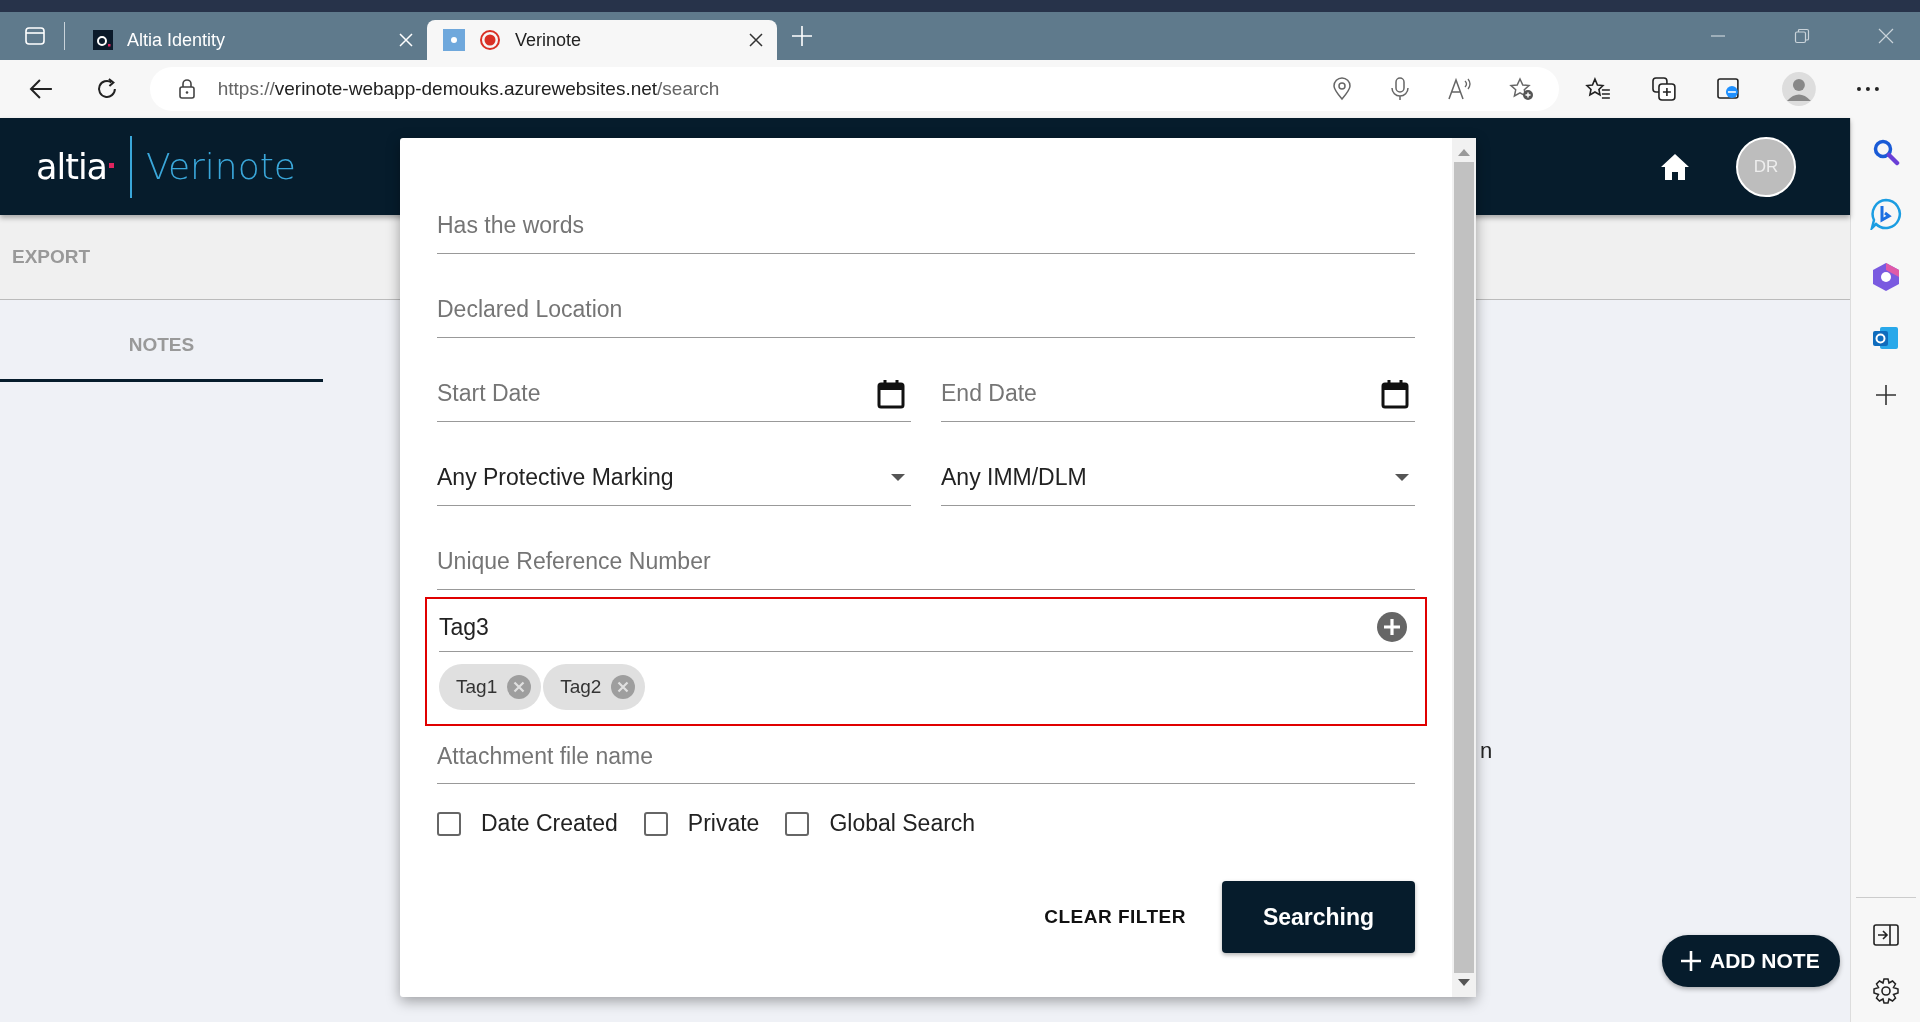  What do you see at coordinates (1392, 627) in the screenshot?
I see `add-circle-icon` at bounding box center [1392, 627].